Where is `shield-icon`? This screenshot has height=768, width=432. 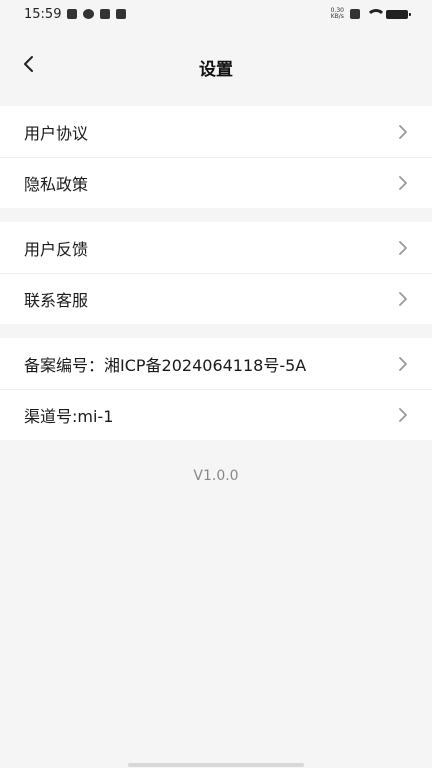 shield-icon is located at coordinates (121, 14).